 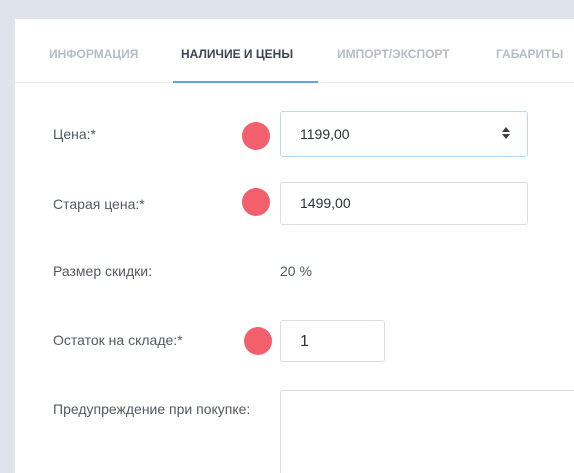 What do you see at coordinates (506, 129) in the screenshot?
I see `spinner-up-arrow-icon` at bounding box center [506, 129].